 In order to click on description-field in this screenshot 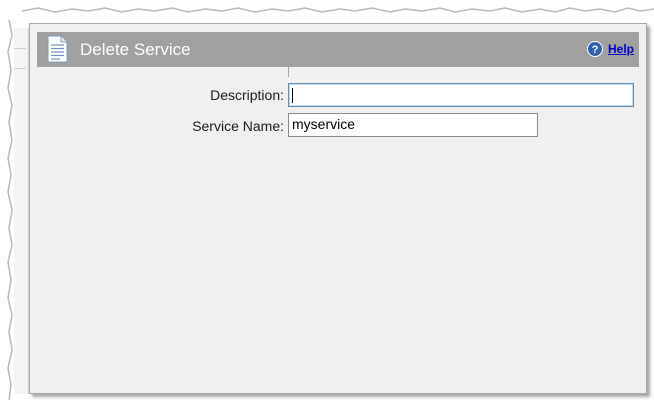, I will do `click(461, 95)`.